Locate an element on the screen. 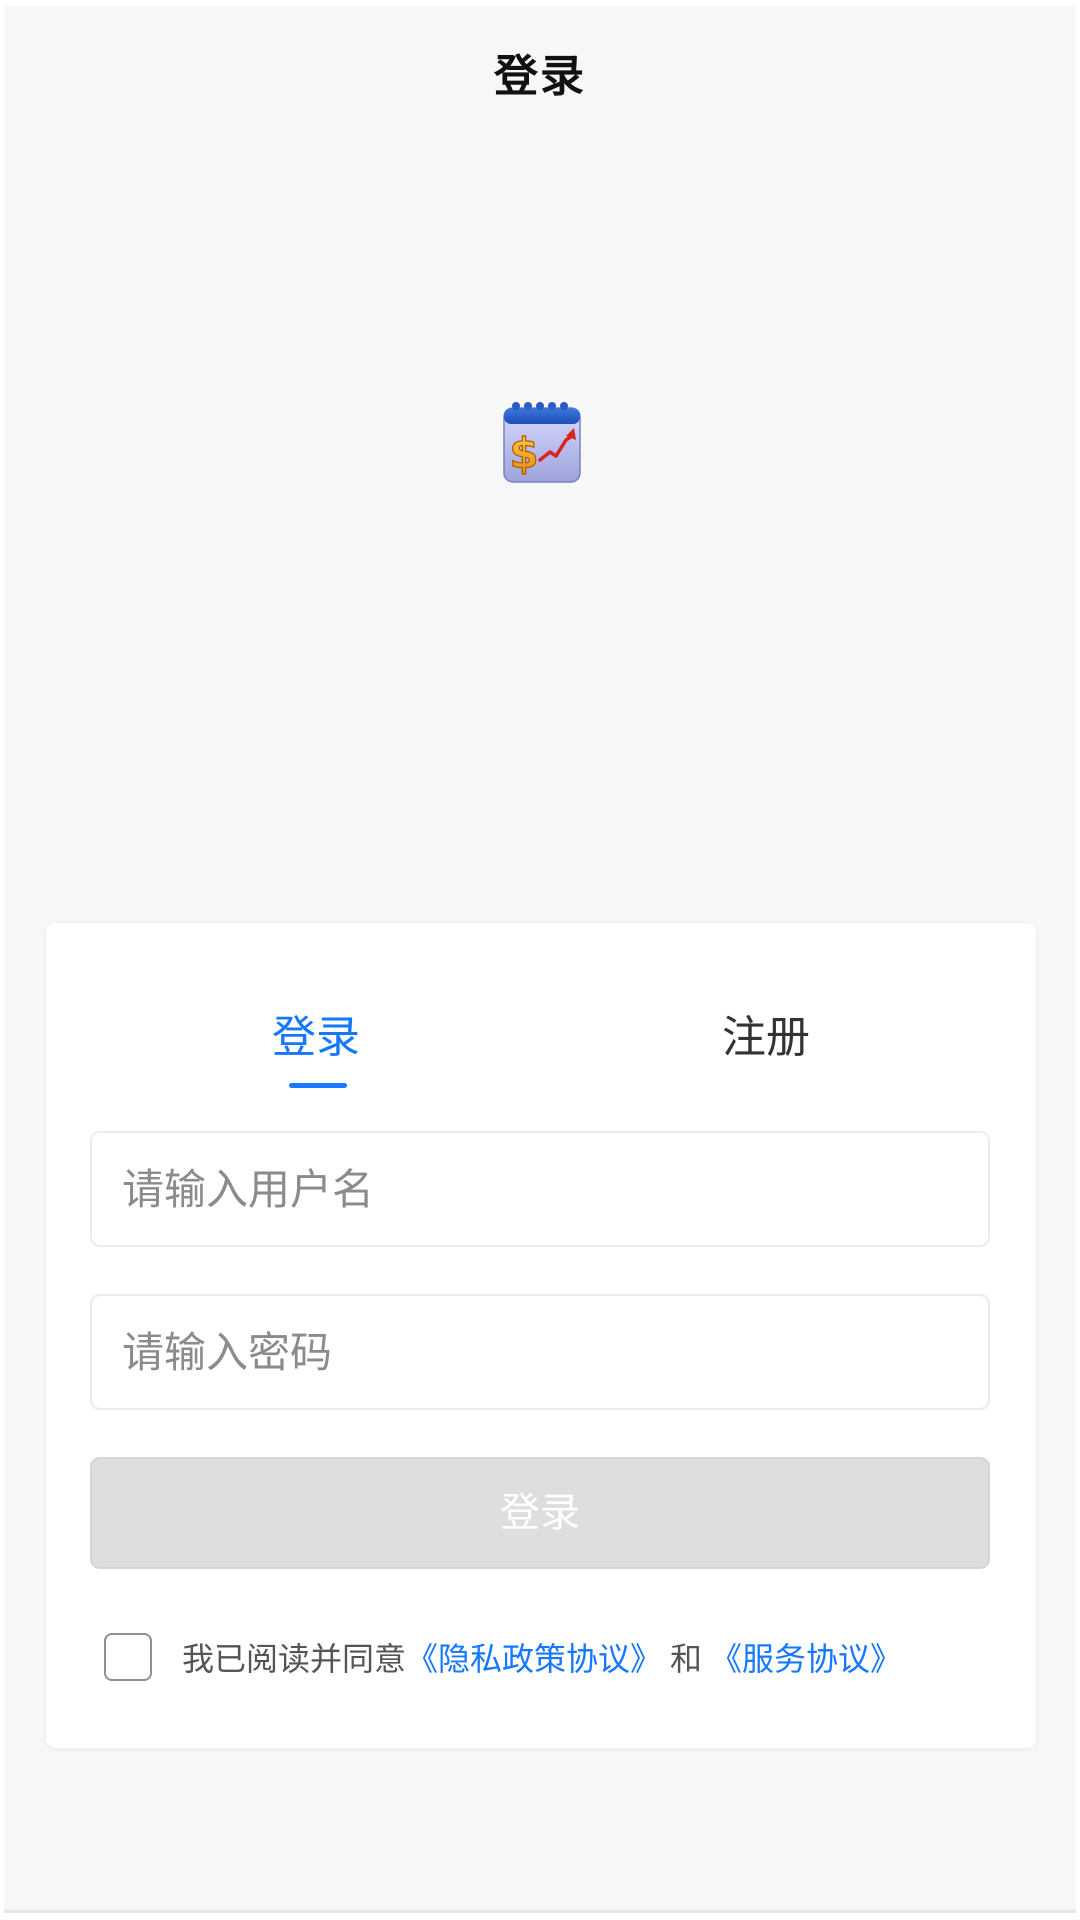 This screenshot has width=1080, height=1920. calendar-dollar-chart-icon: $ is located at coordinates (542, 442).